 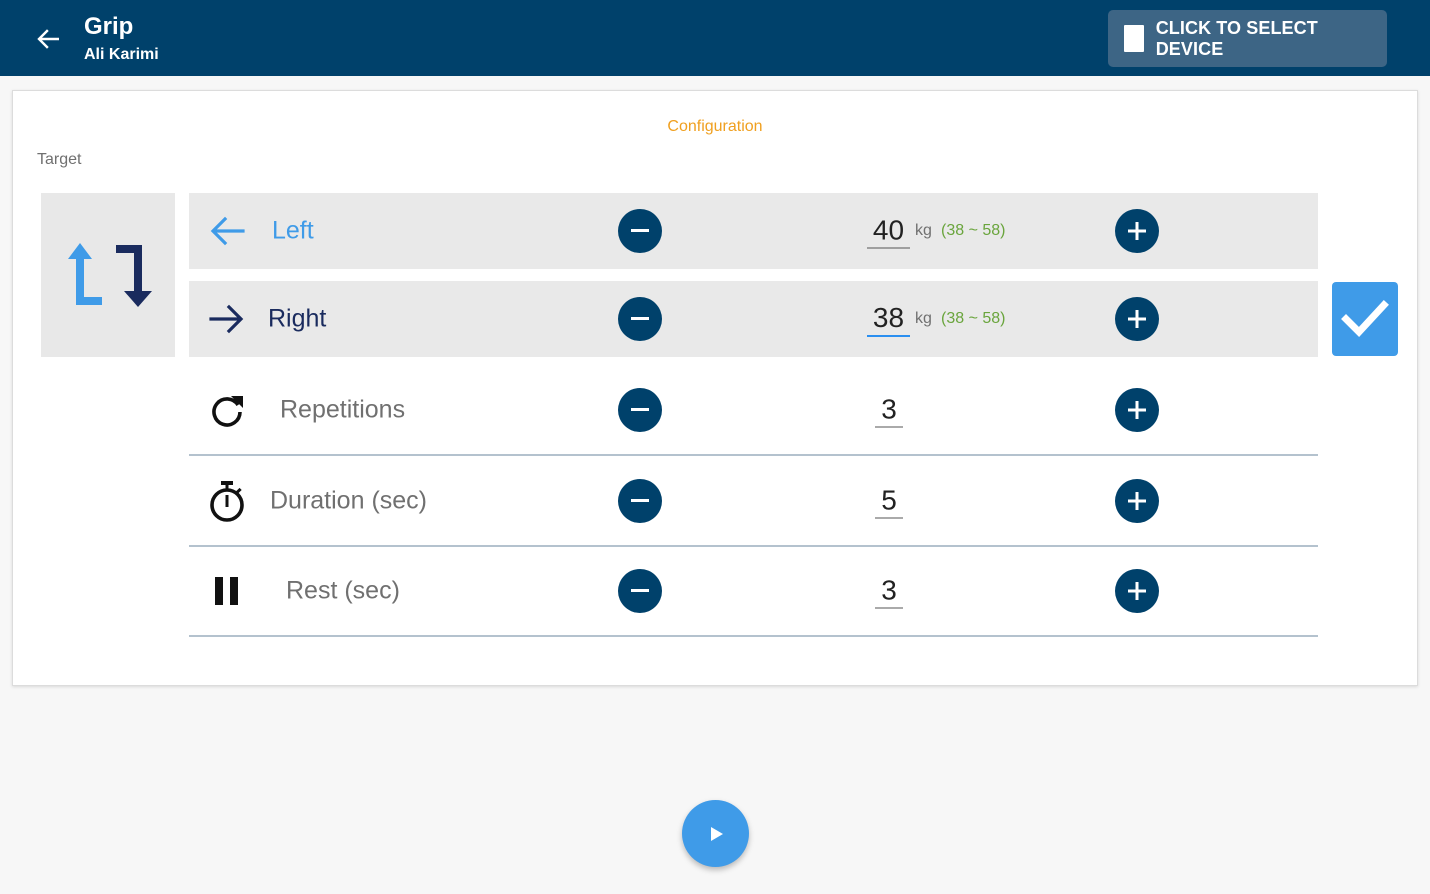 What do you see at coordinates (715, 38) in the screenshot?
I see `app-bar: Grip Ali Karimi CLICK TO SELECT DEVICE` at bounding box center [715, 38].